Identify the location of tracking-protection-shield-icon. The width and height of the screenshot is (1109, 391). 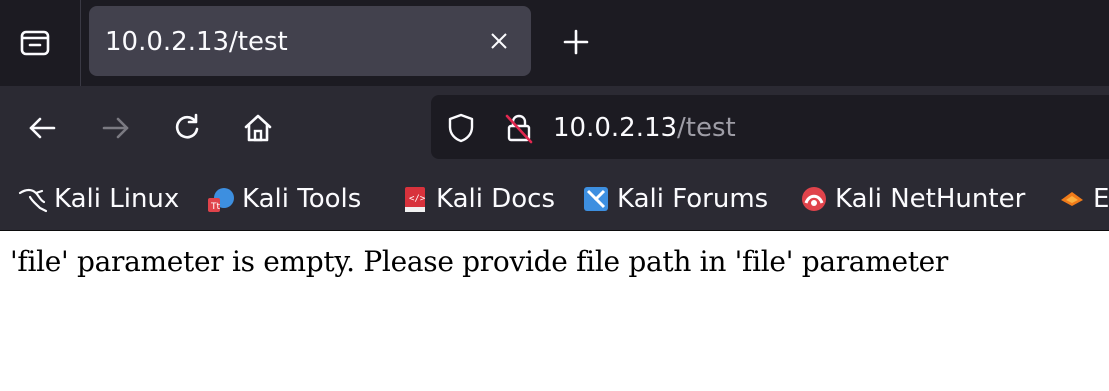
(461, 128).